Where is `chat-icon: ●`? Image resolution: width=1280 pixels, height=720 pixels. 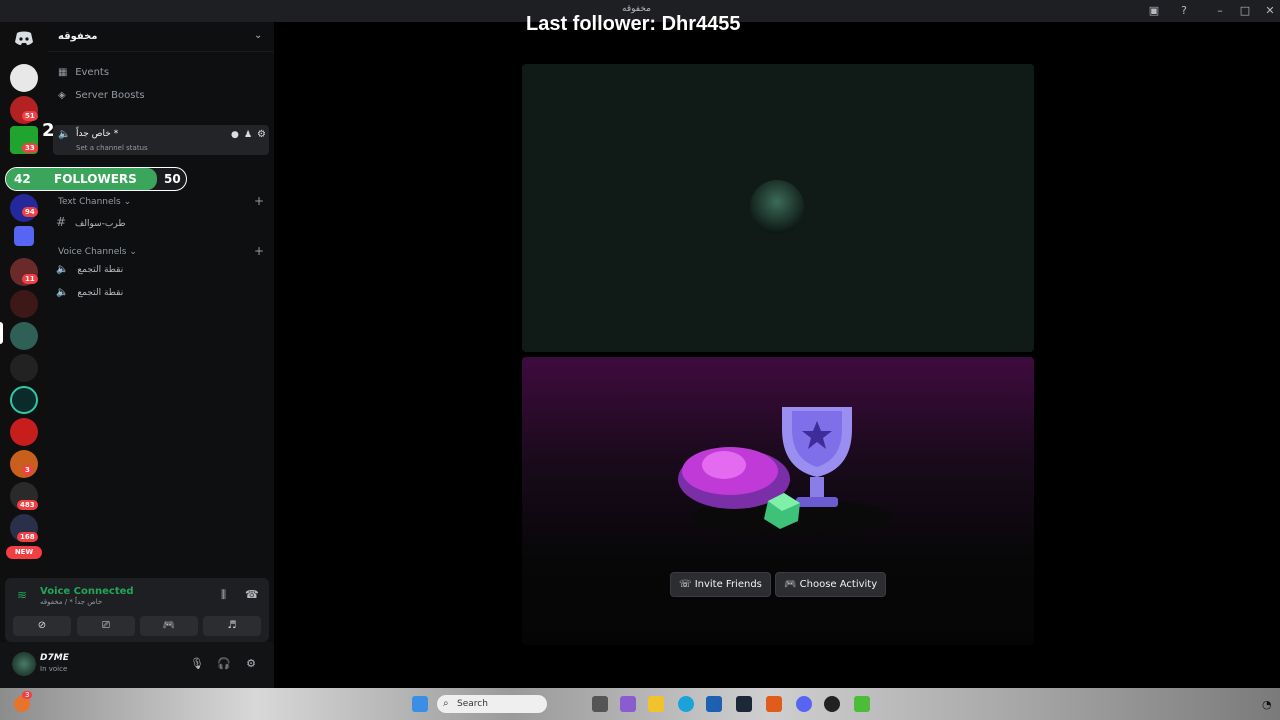 chat-icon: ● is located at coordinates (235, 135).